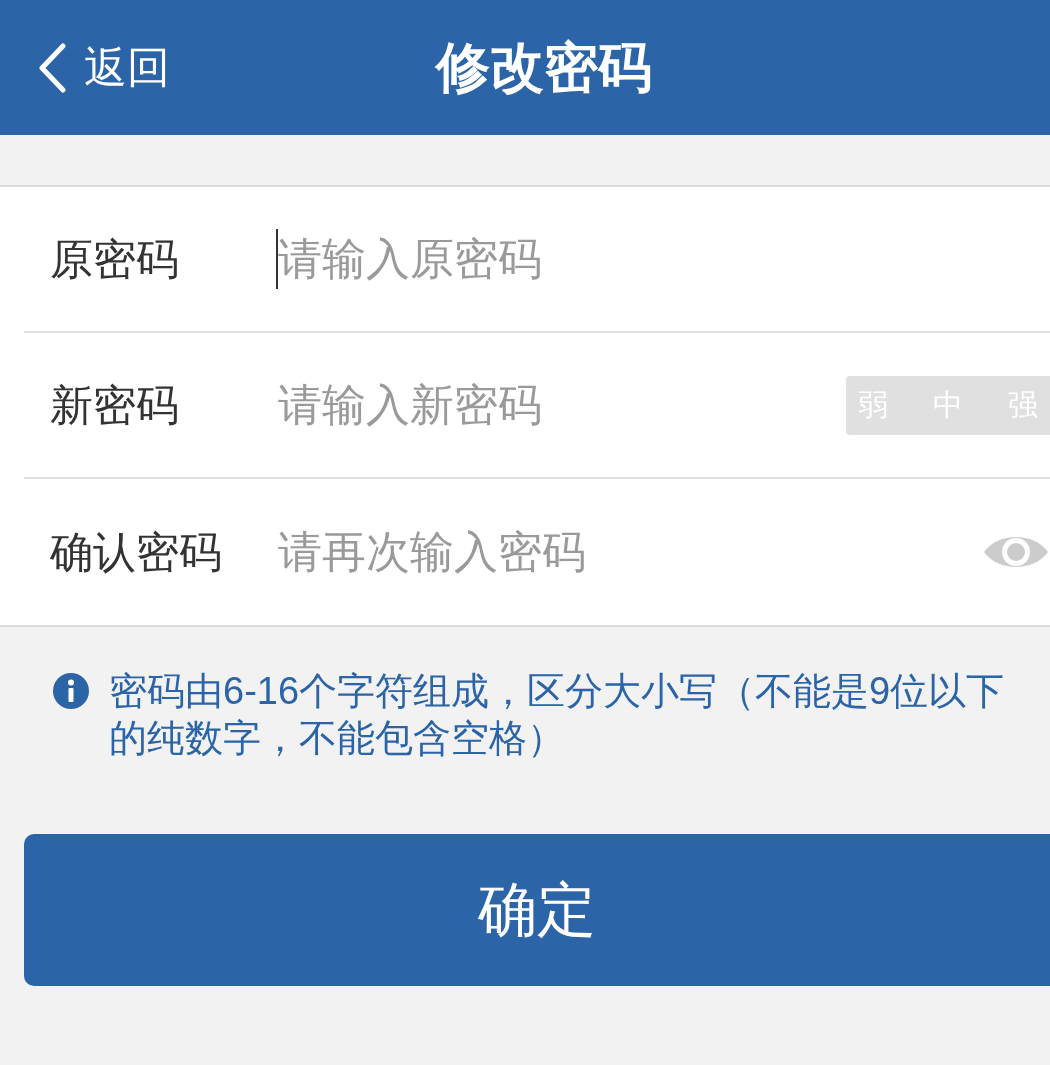  Describe the element at coordinates (52, 67) in the screenshot. I see `chevron-left-icon` at that location.